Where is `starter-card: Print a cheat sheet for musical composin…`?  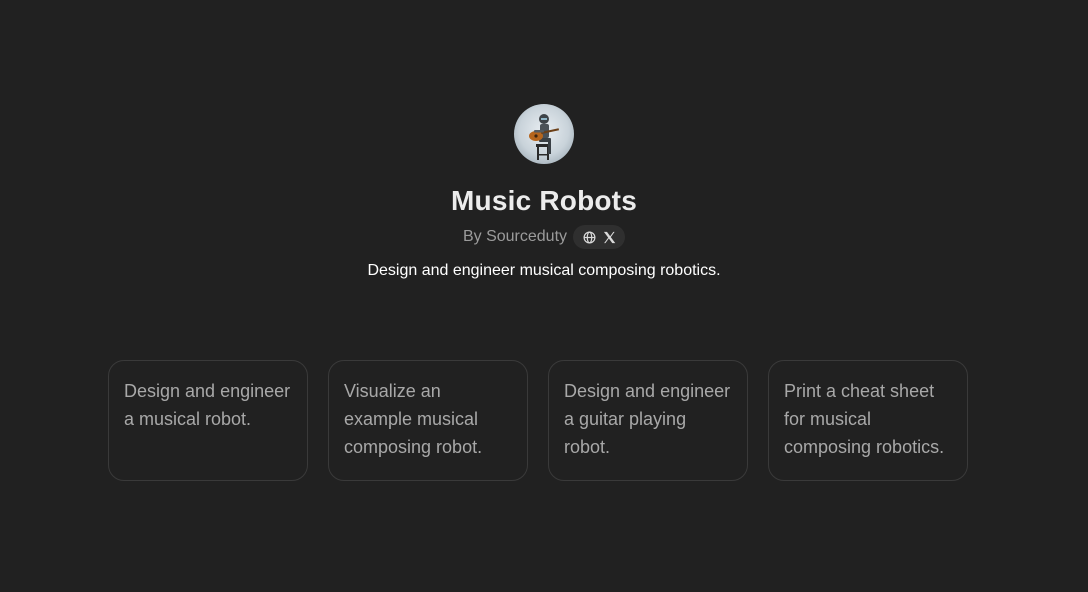 starter-card: Print a cheat sheet for musical composin… is located at coordinates (868, 420).